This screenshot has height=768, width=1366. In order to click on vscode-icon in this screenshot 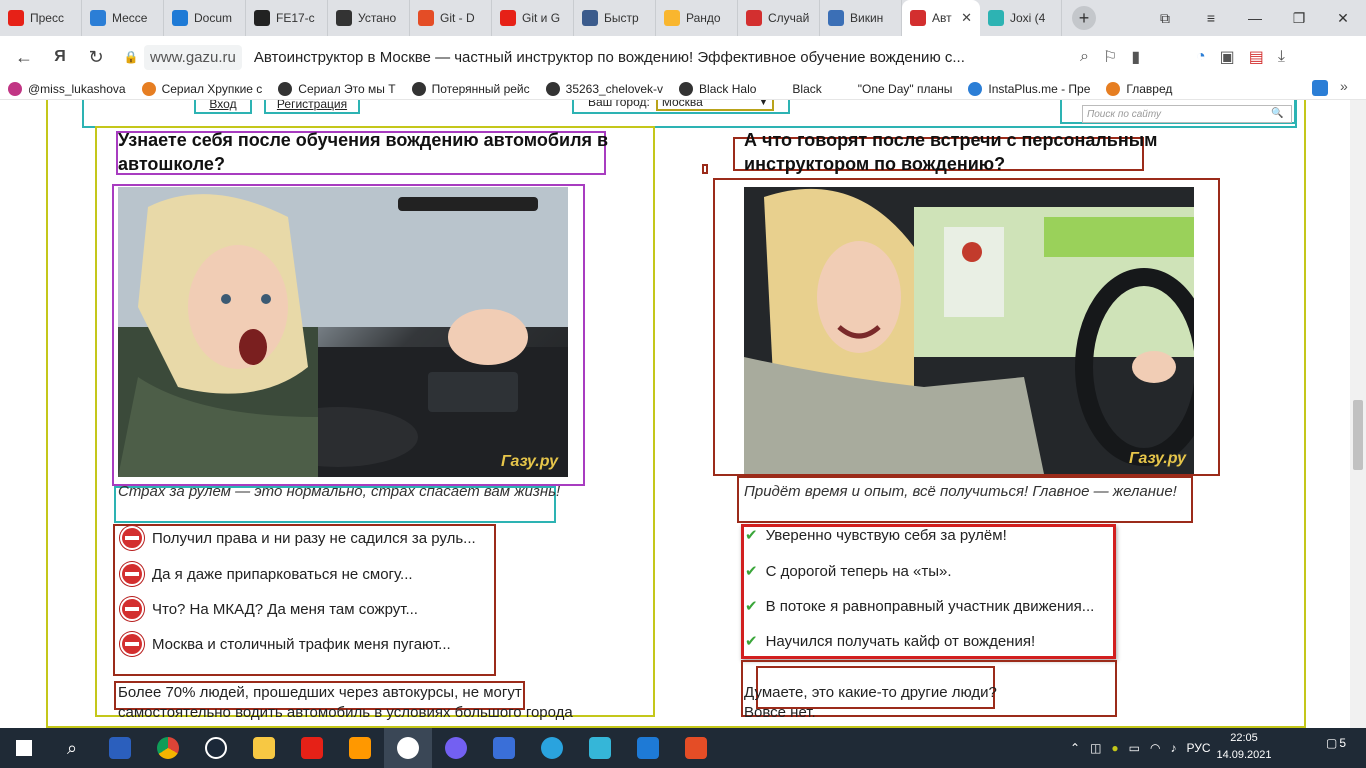, I will do `click(648, 748)`.